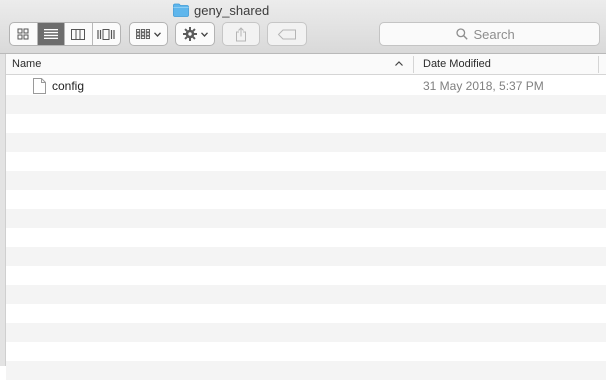 This screenshot has width=606, height=380. Describe the element at coordinates (306, 64) in the screenshot. I see `list-header: Name Date Modified` at that location.